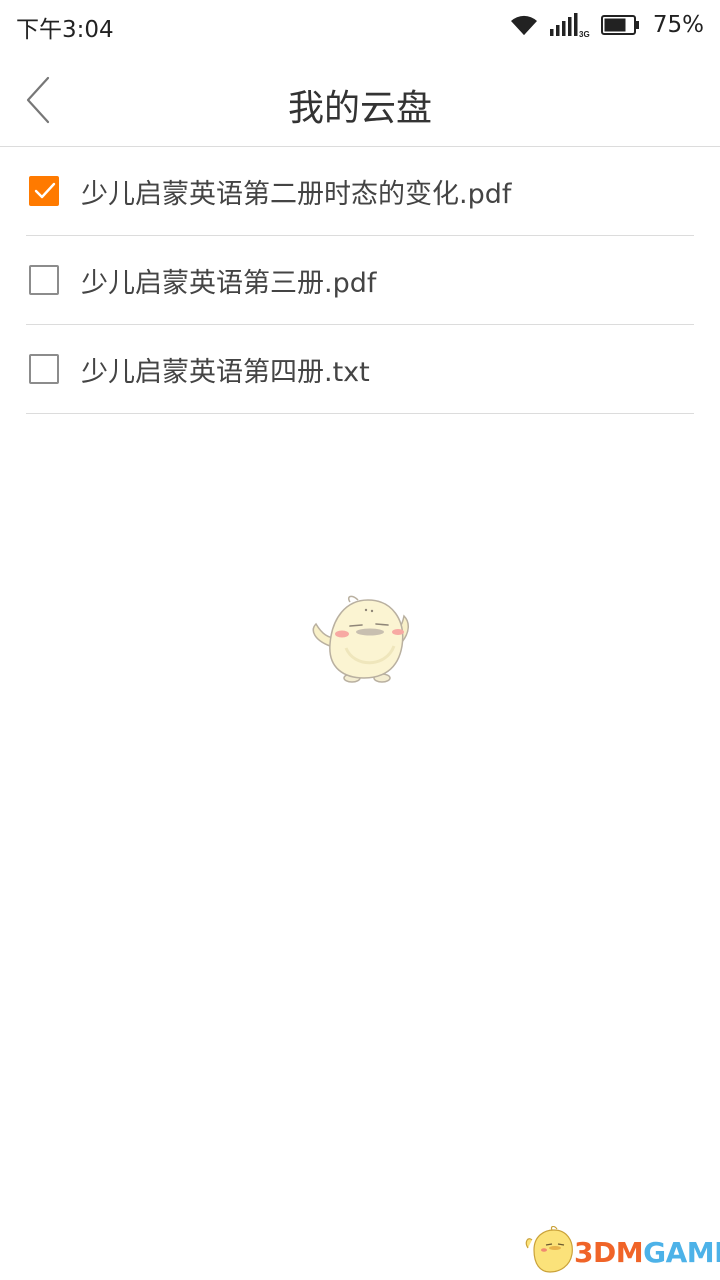 Image resolution: width=720 pixels, height=1280 pixels. I want to click on battery-icon, so click(620, 25).